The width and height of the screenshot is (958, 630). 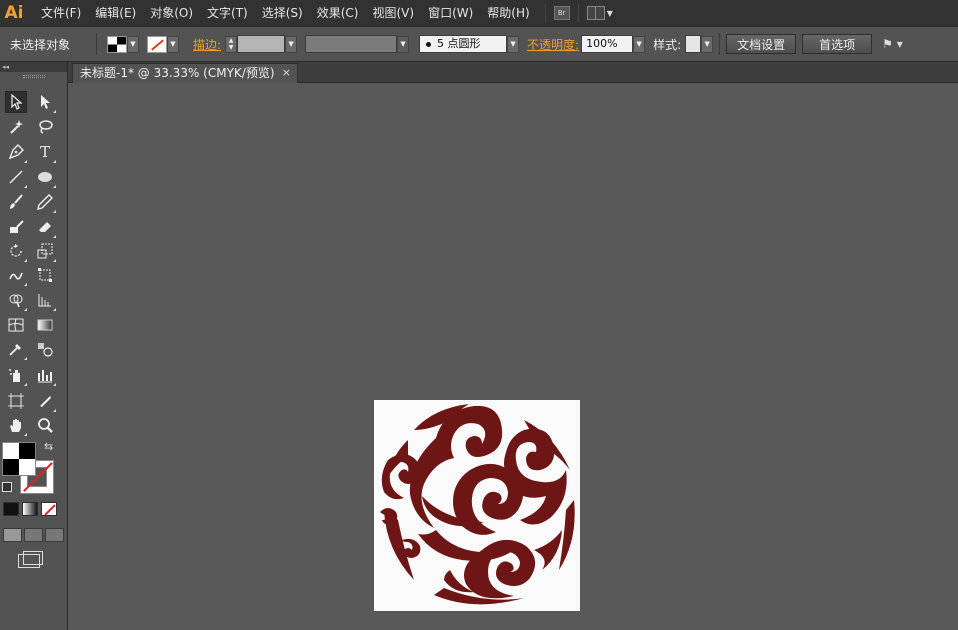 What do you see at coordinates (16, 375) in the screenshot?
I see `symbol-sprayer-tool-icon` at bounding box center [16, 375].